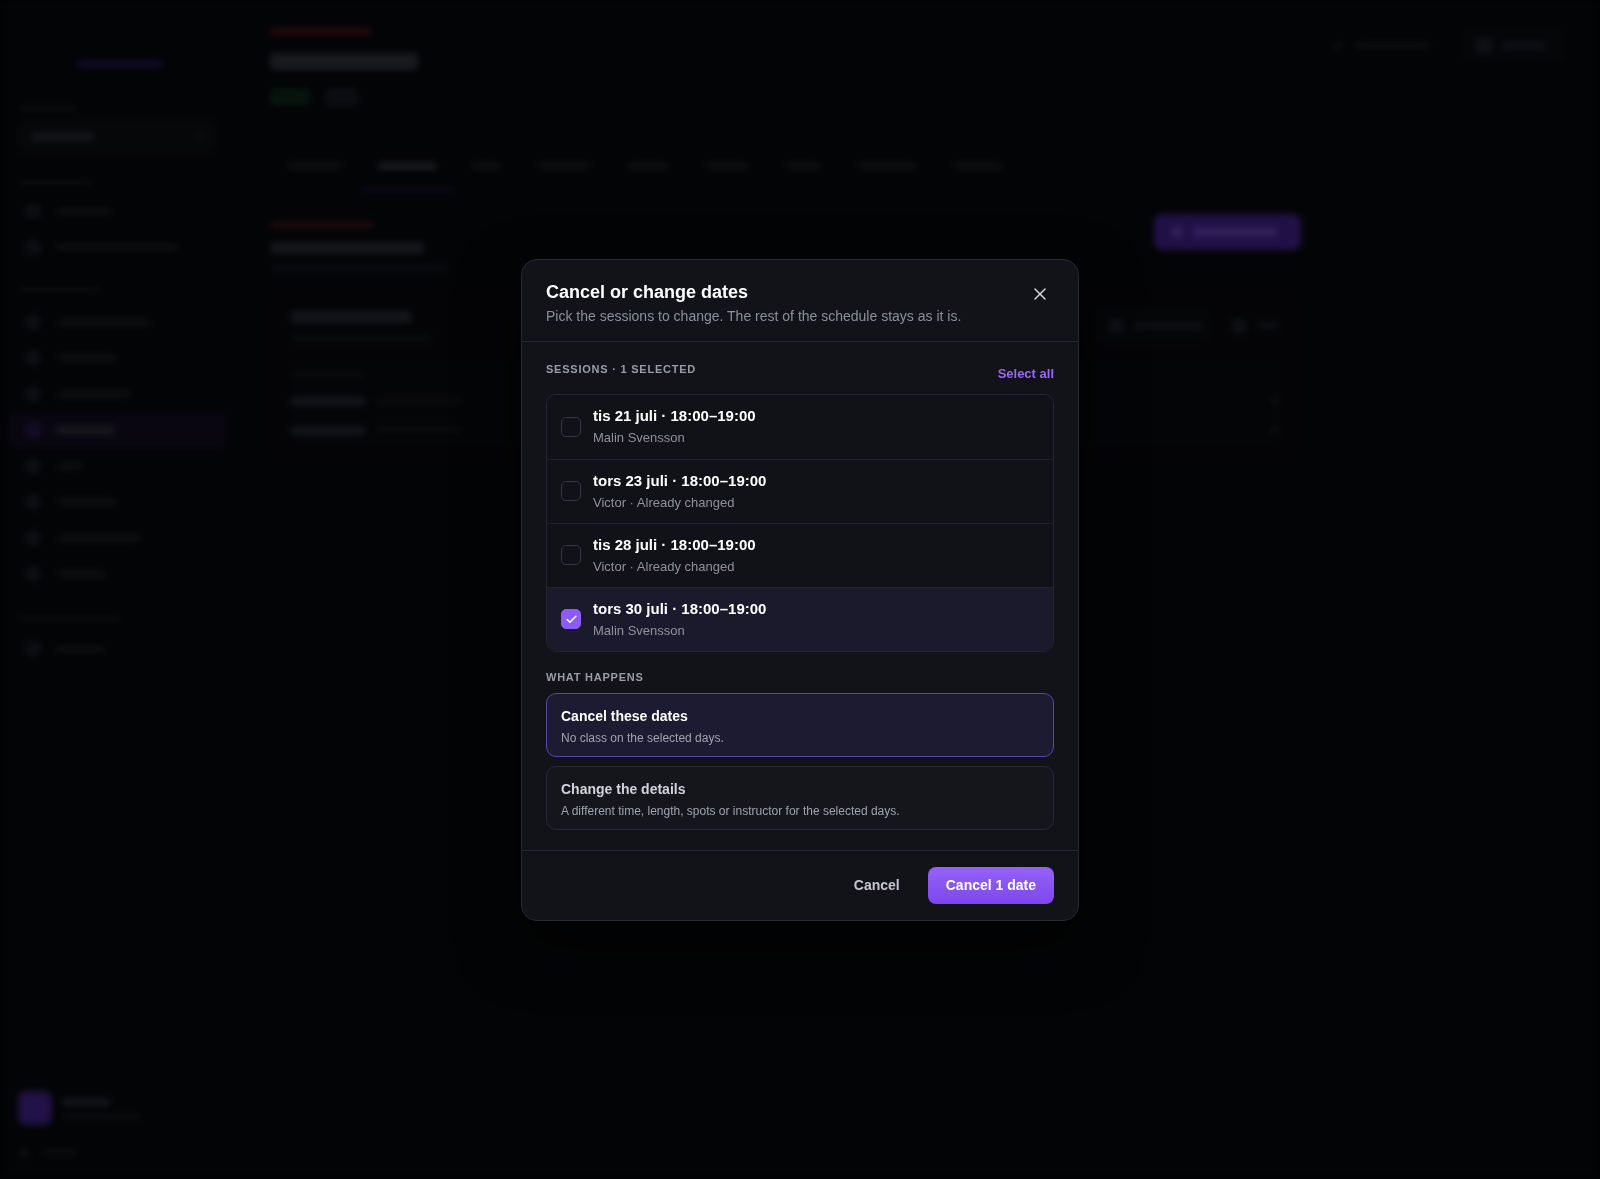 The height and width of the screenshot is (1179, 1600). I want to click on check-icon, so click(571, 619).